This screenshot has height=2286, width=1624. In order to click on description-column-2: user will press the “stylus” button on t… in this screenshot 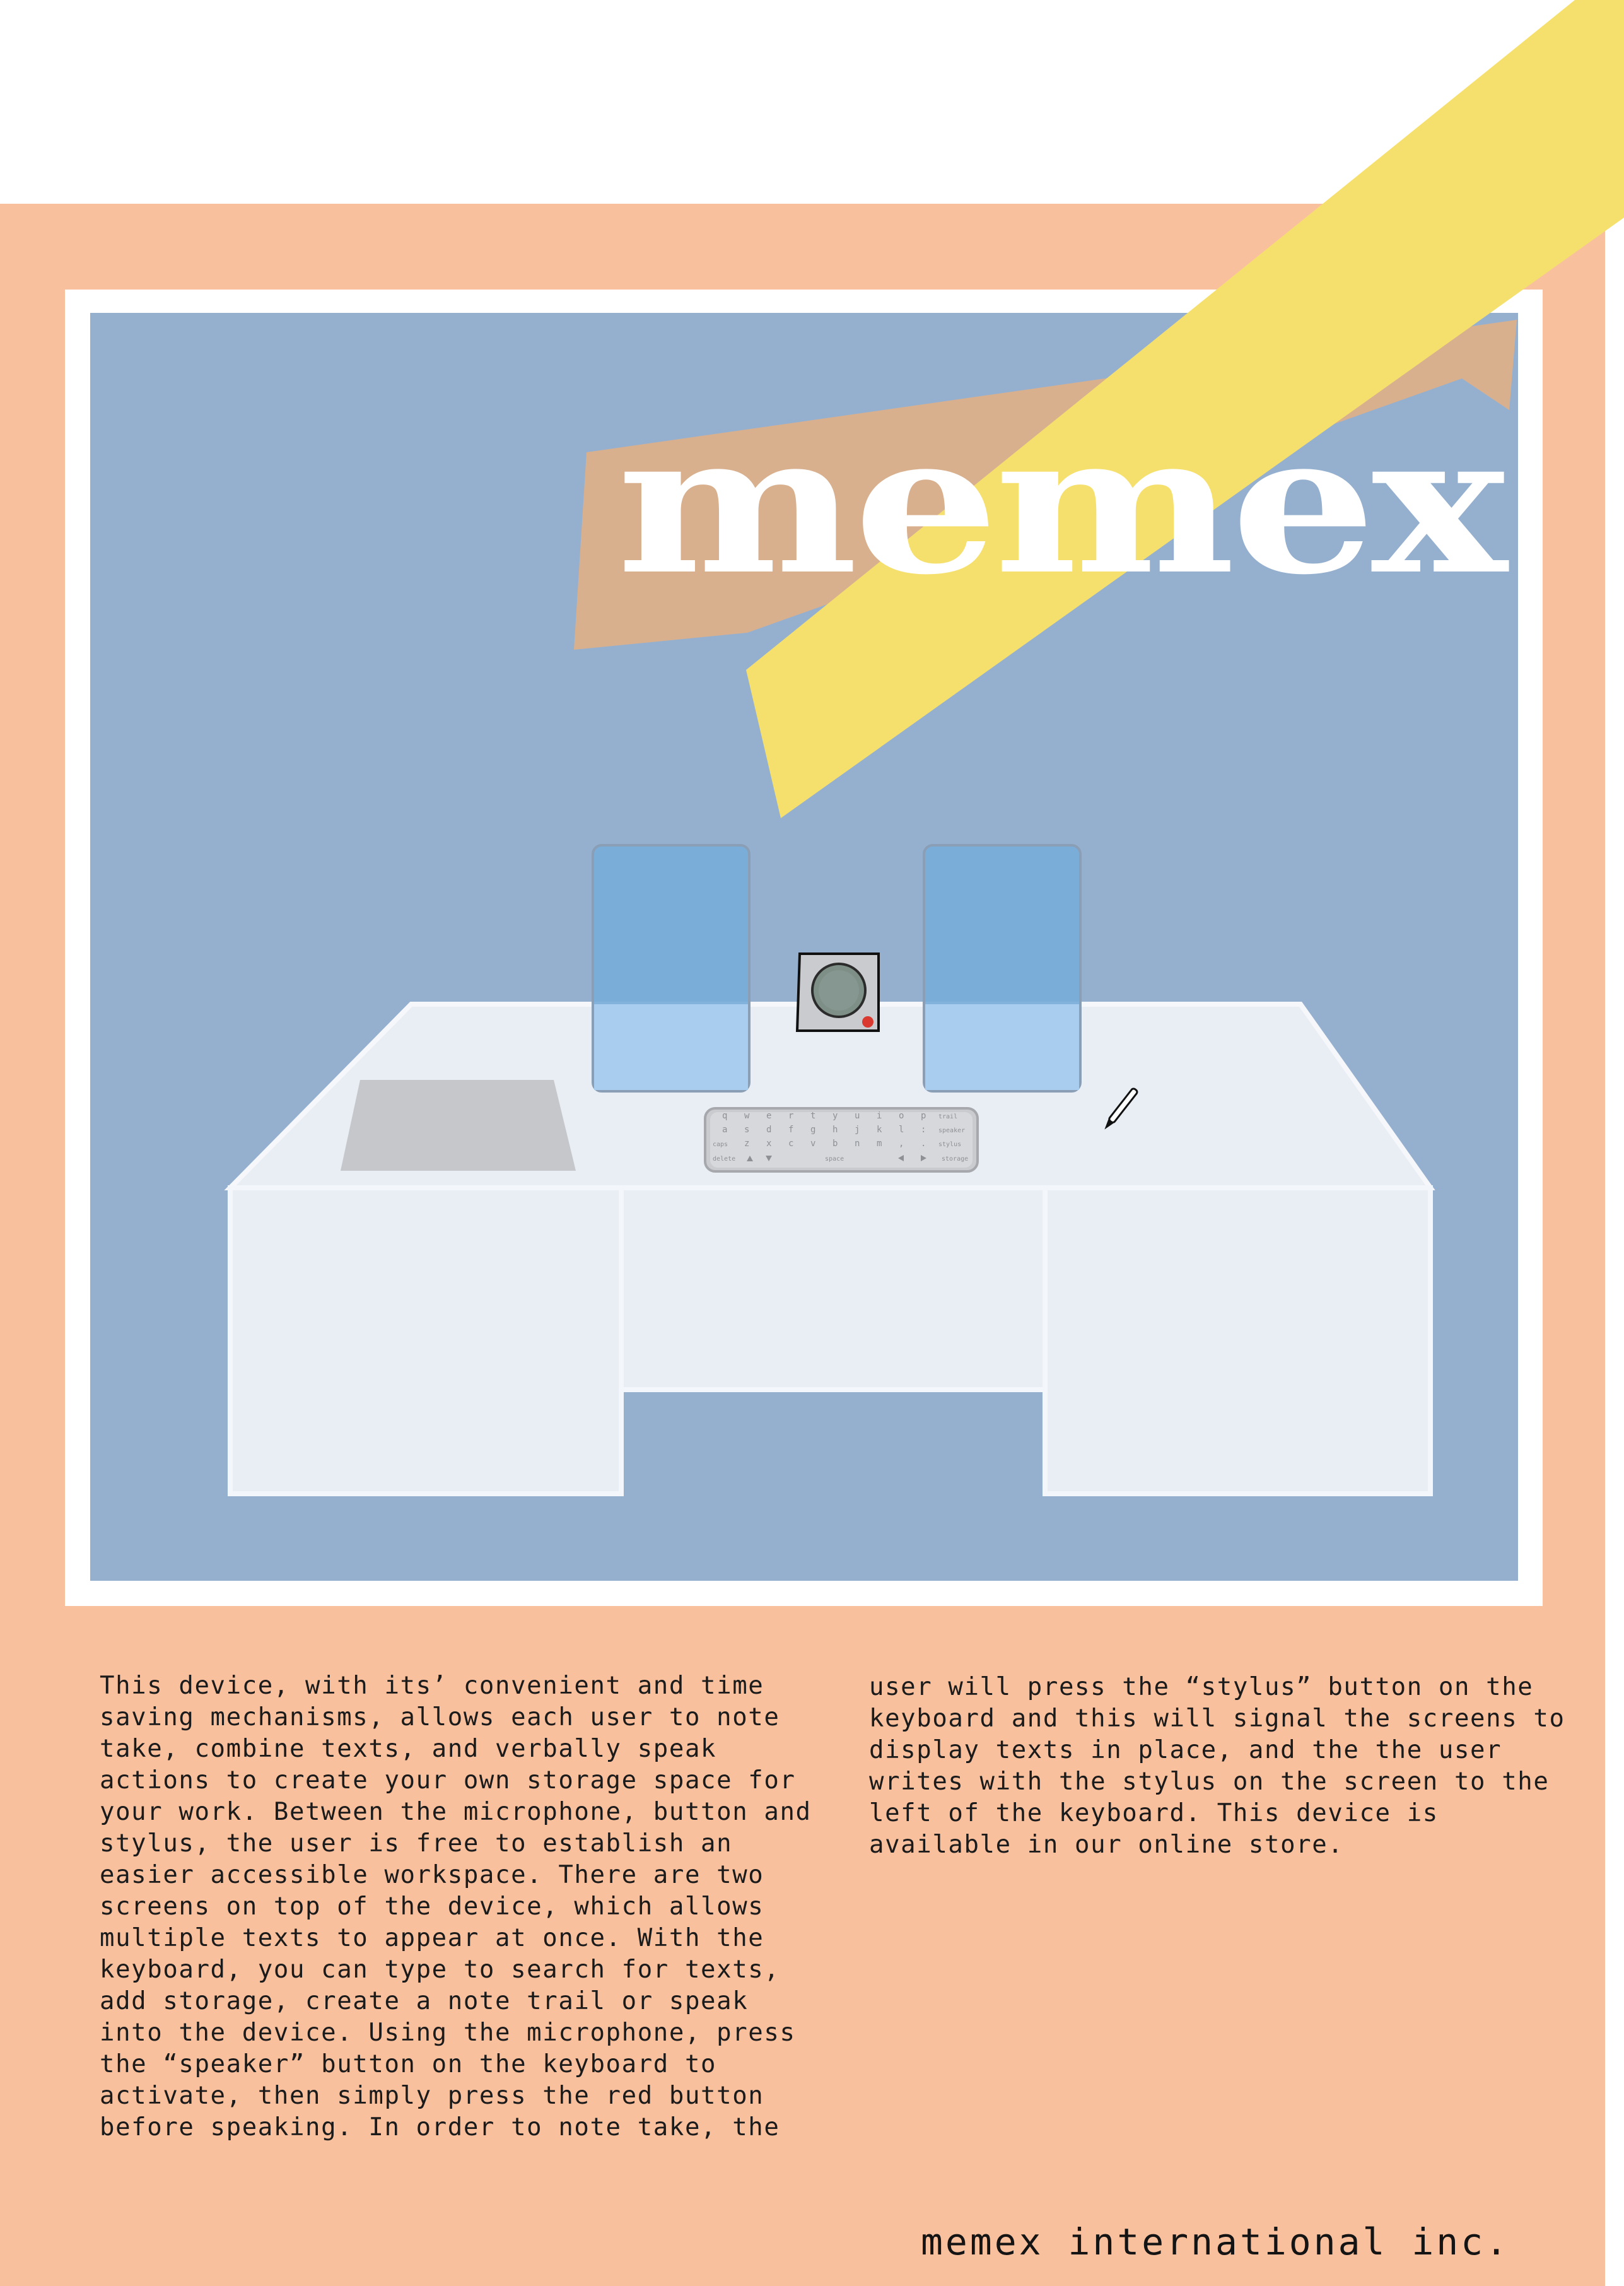, I will do `click(1217, 1766)`.